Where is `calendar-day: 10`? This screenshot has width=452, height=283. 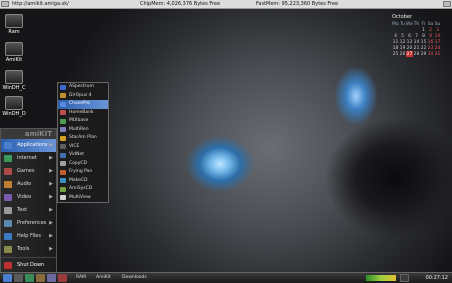
calendar-day: 10 is located at coordinates (437, 36).